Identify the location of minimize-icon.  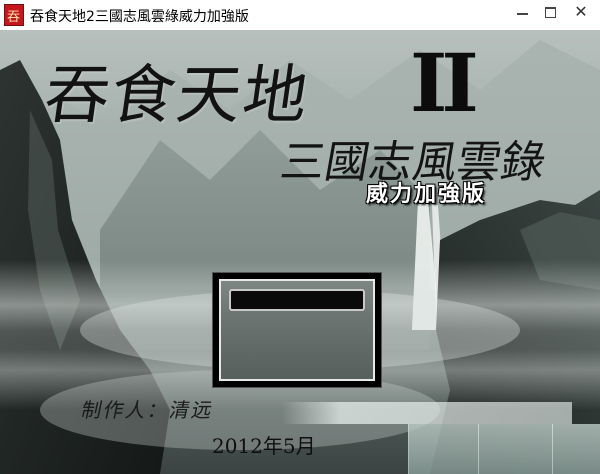
(522, 14).